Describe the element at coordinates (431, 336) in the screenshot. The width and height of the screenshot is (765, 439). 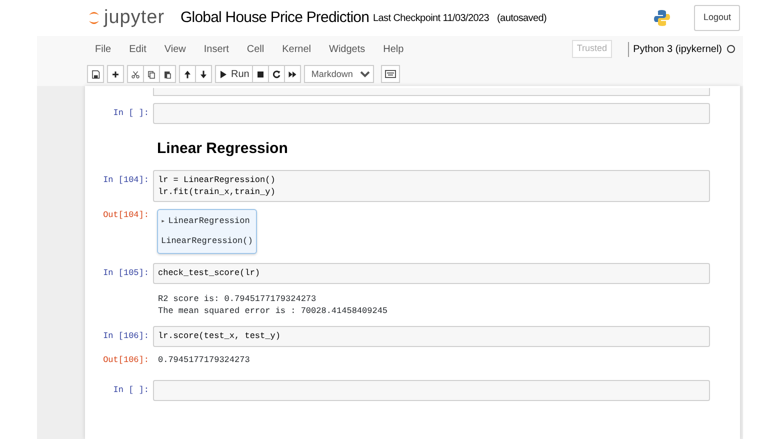
I see `code-cell-input: lr.score(test_x, test_y)` at that location.